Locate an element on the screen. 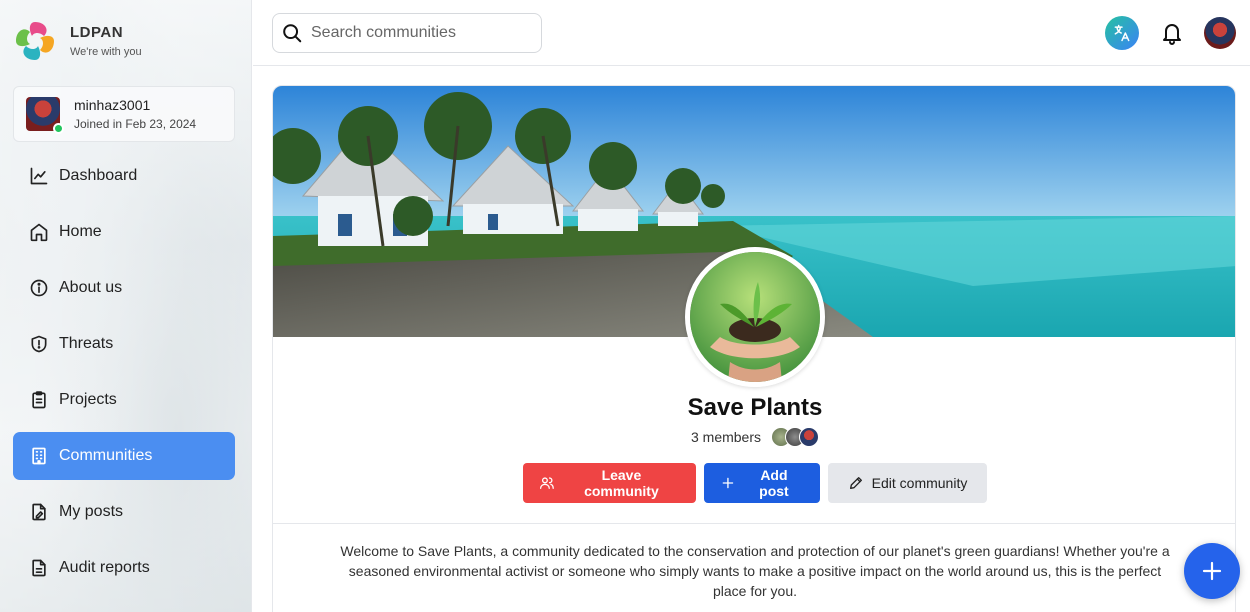  search-box is located at coordinates (407, 33).